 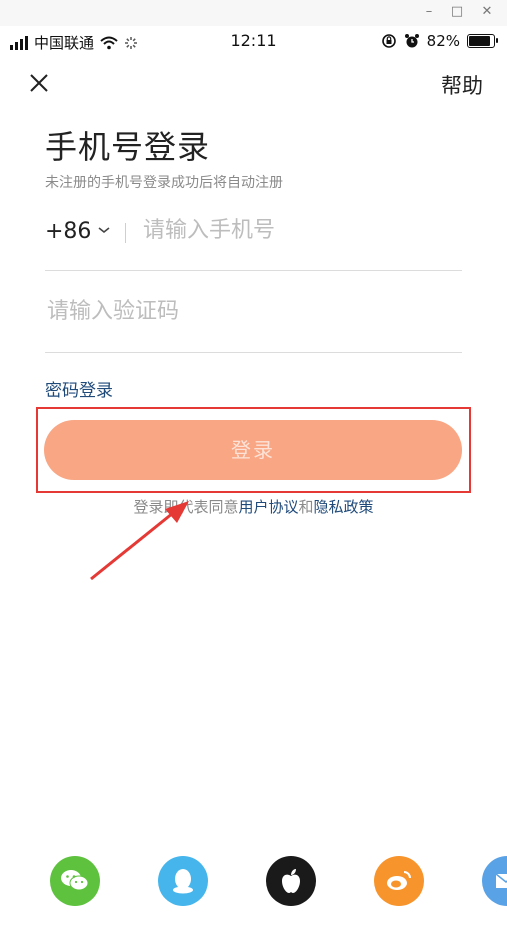 I want to click on wechat-login-button, so click(x=75, y=881).